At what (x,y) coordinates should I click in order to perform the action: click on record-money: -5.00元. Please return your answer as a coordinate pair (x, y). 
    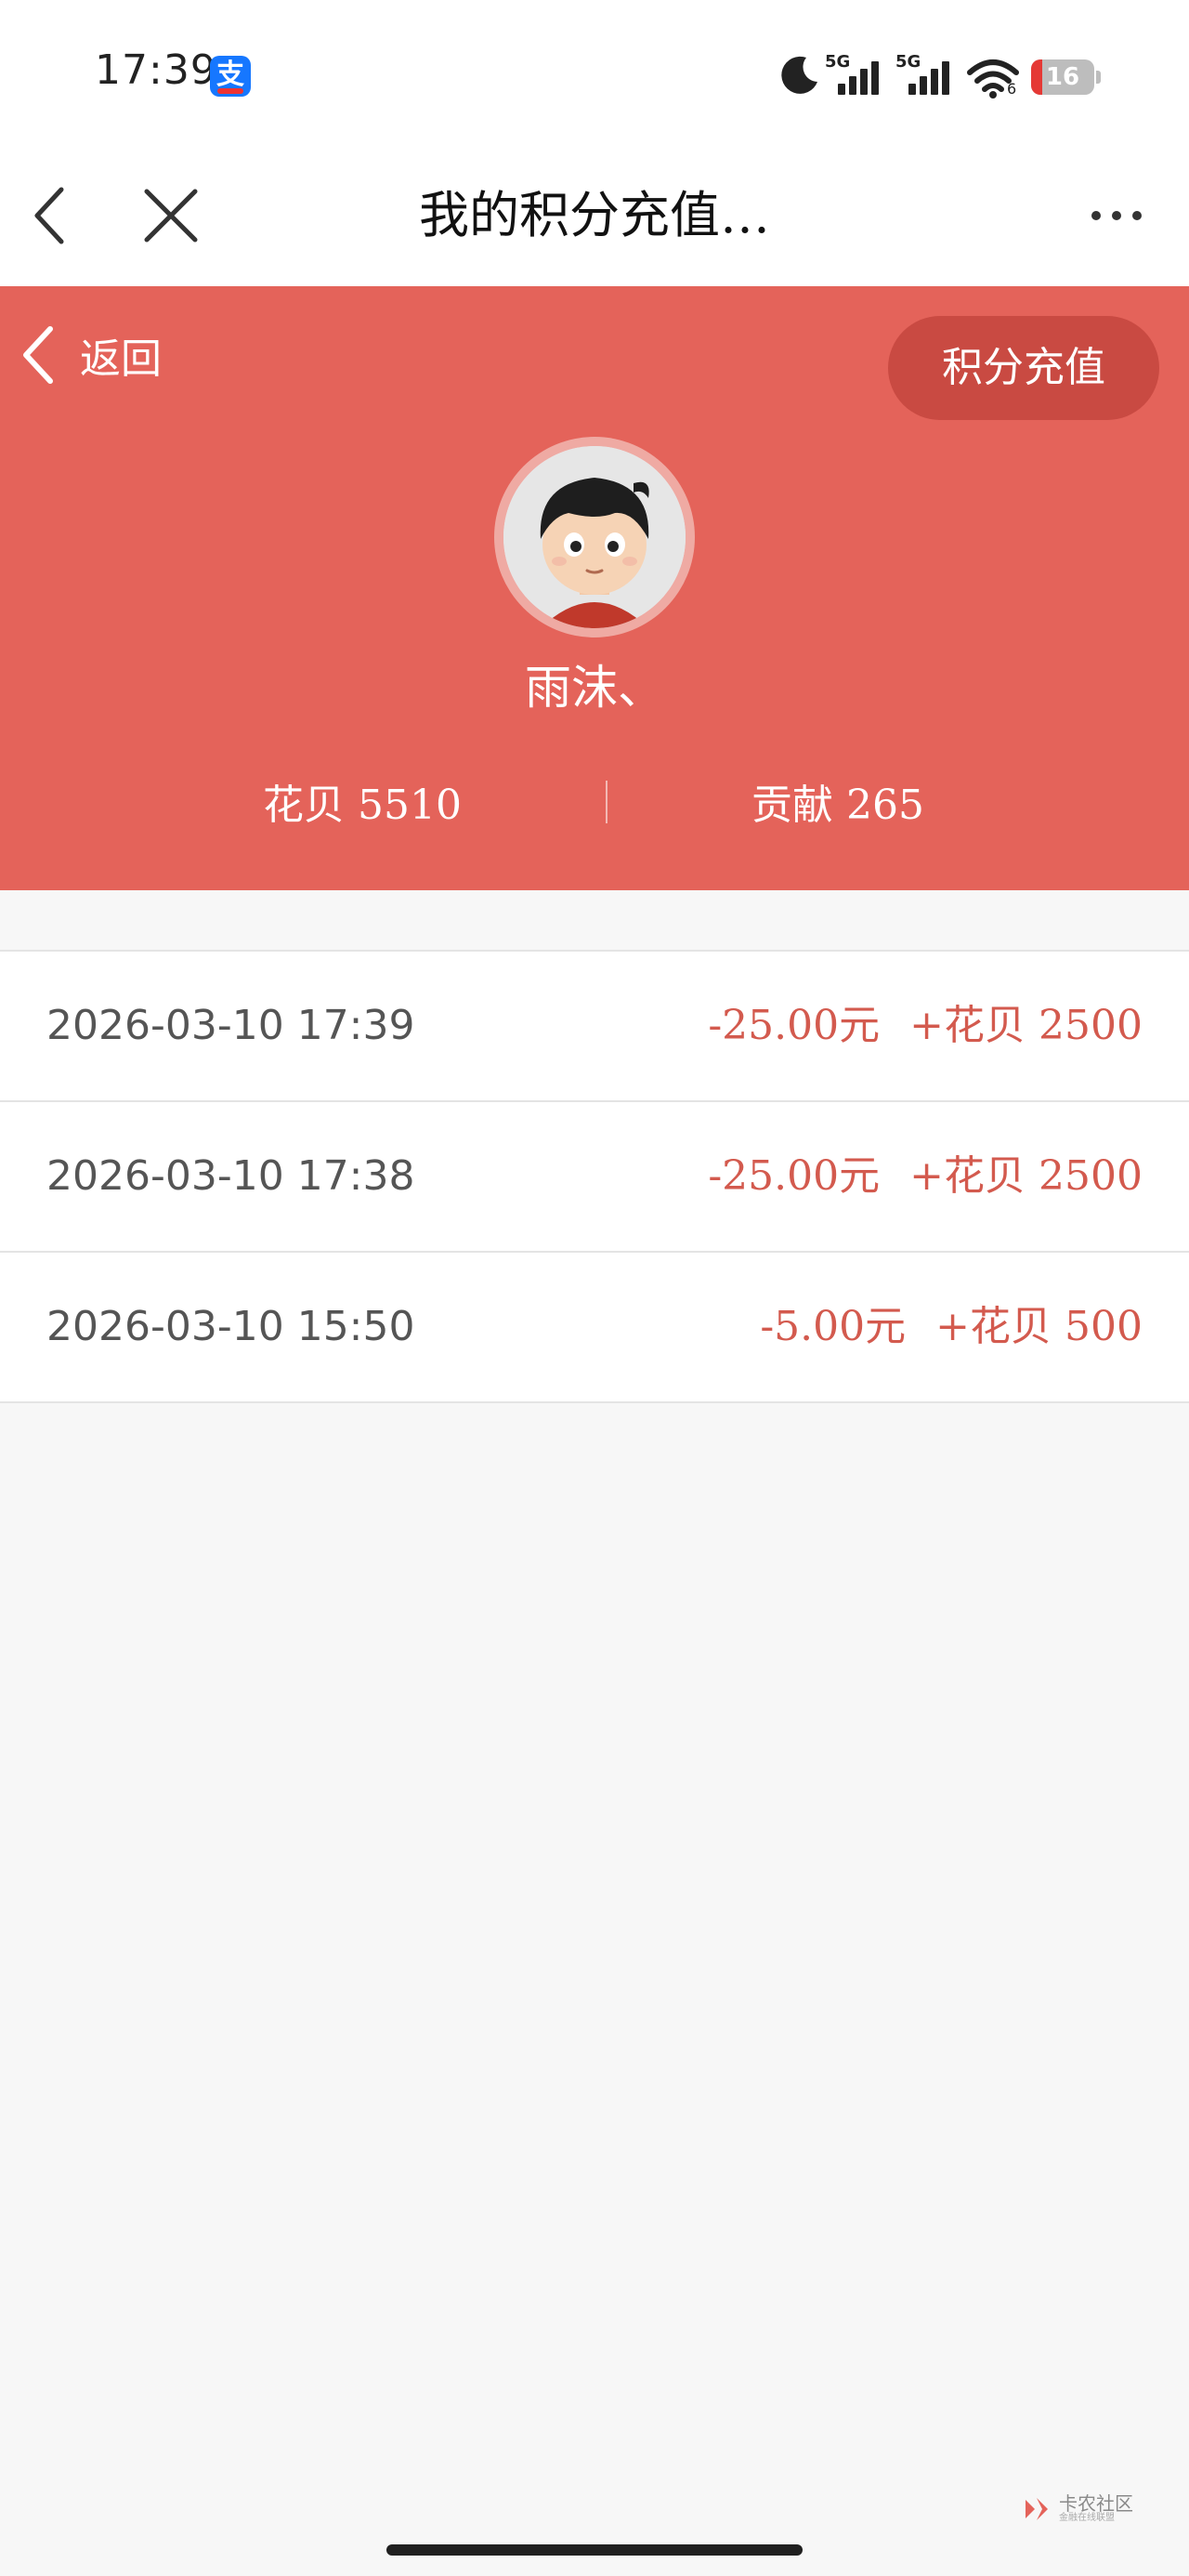
    Looking at the image, I should click on (833, 1326).